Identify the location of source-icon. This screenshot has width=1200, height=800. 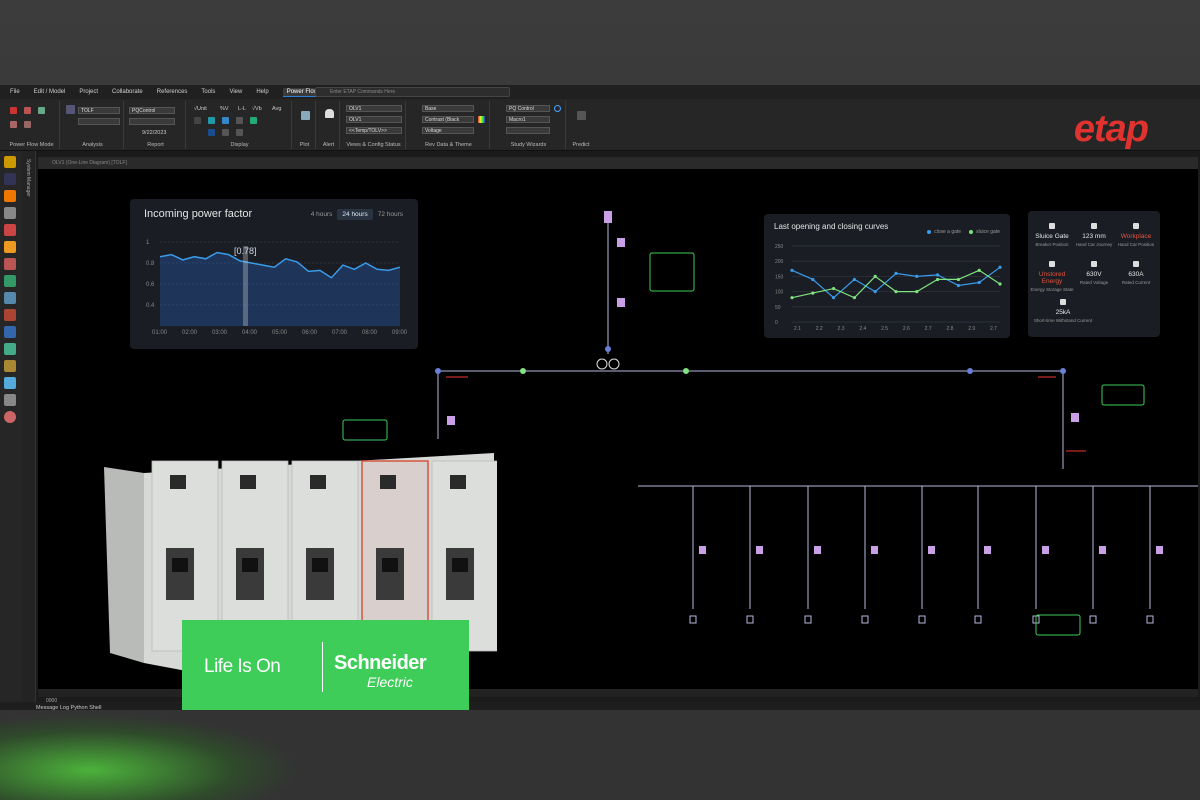
(10, 230).